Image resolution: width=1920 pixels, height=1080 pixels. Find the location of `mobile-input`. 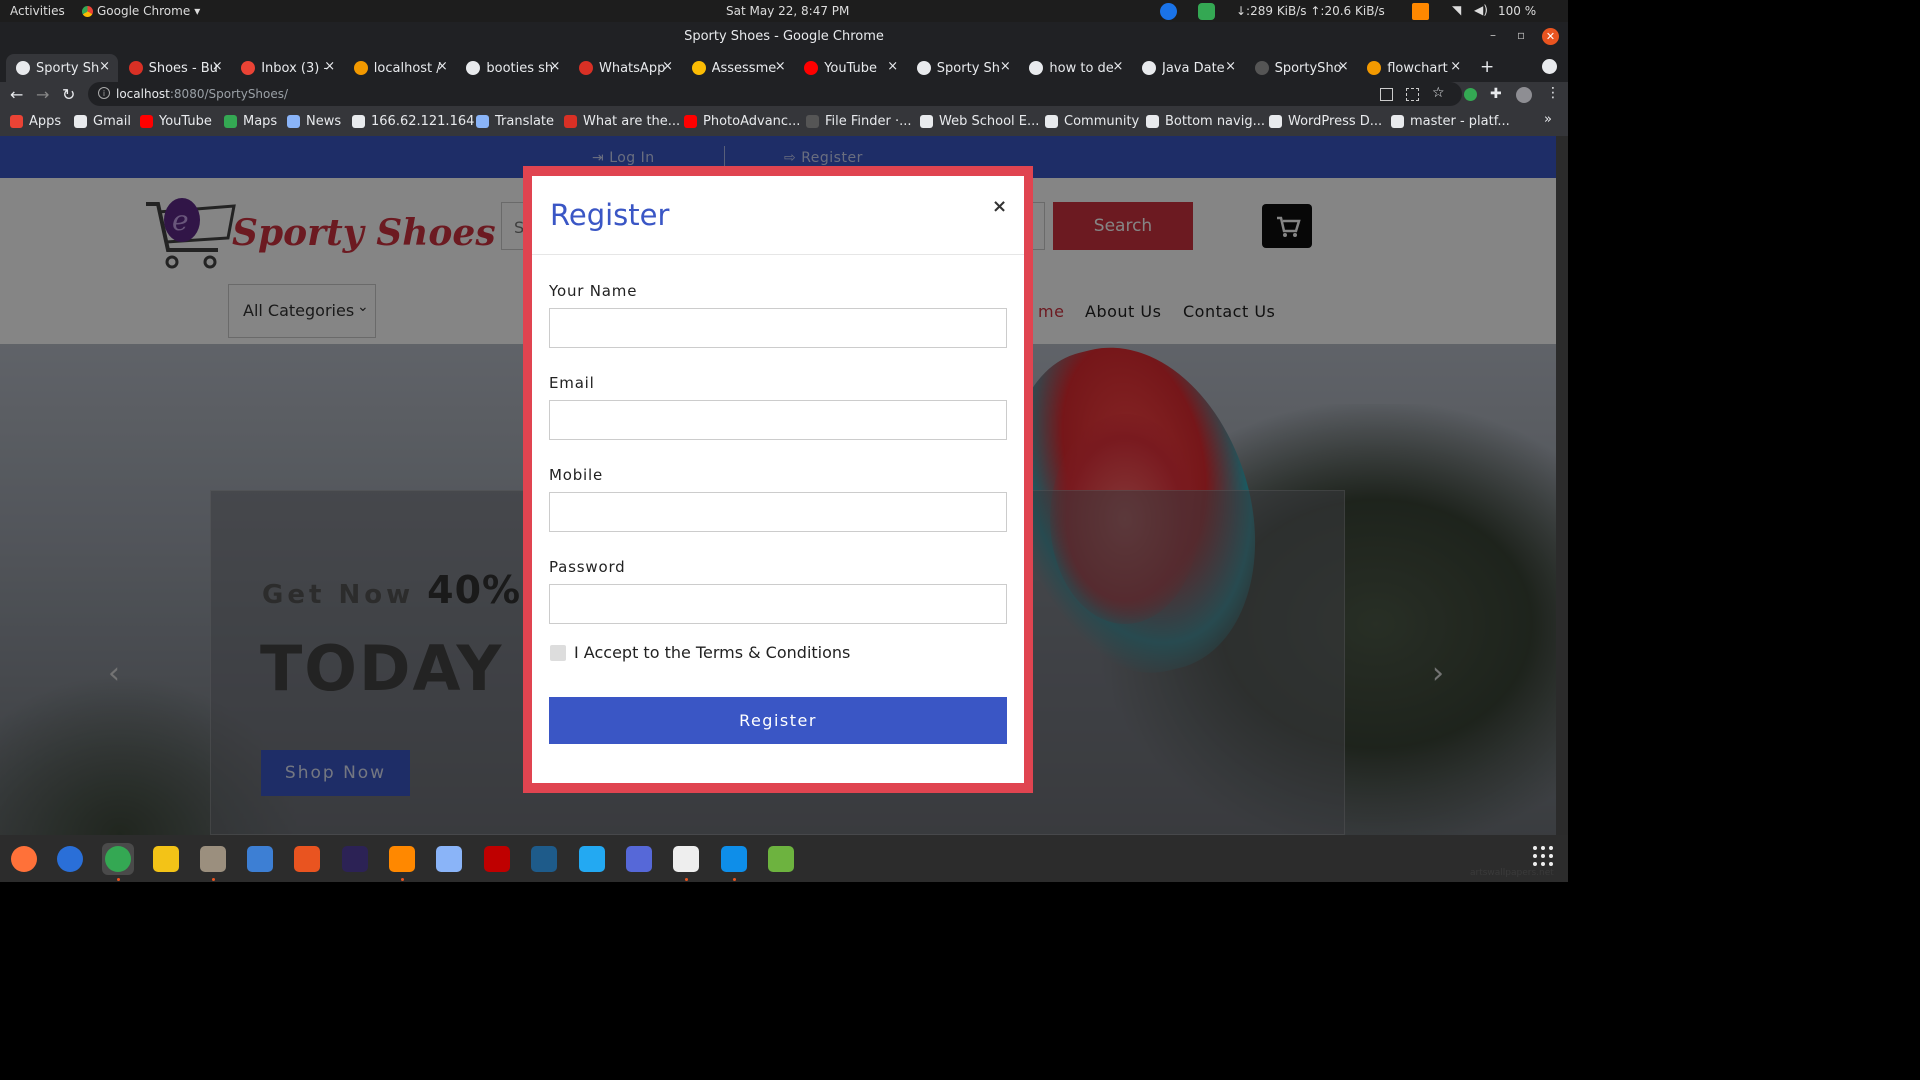

mobile-input is located at coordinates (778, 512).